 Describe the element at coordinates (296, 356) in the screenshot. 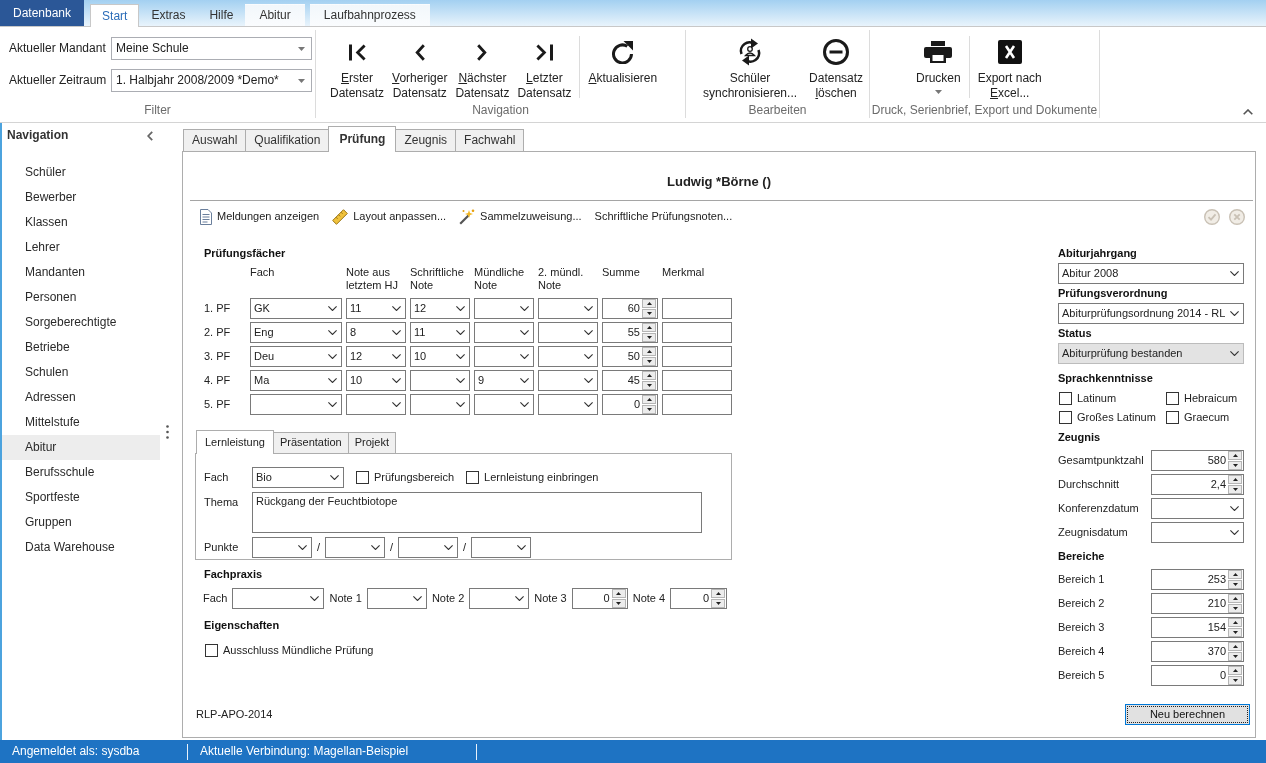

I see `dropdown-field: Deu` at that location.